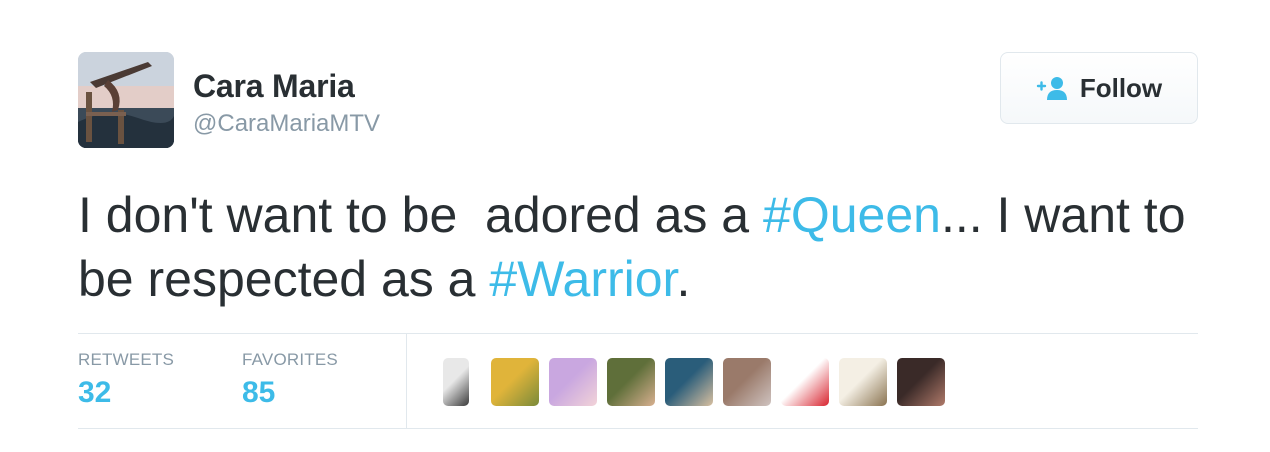 Image resolution: width=1270 pixels, height=452 pixels. I want to click on author-display-name: Cara Maria, so click(274, 86).